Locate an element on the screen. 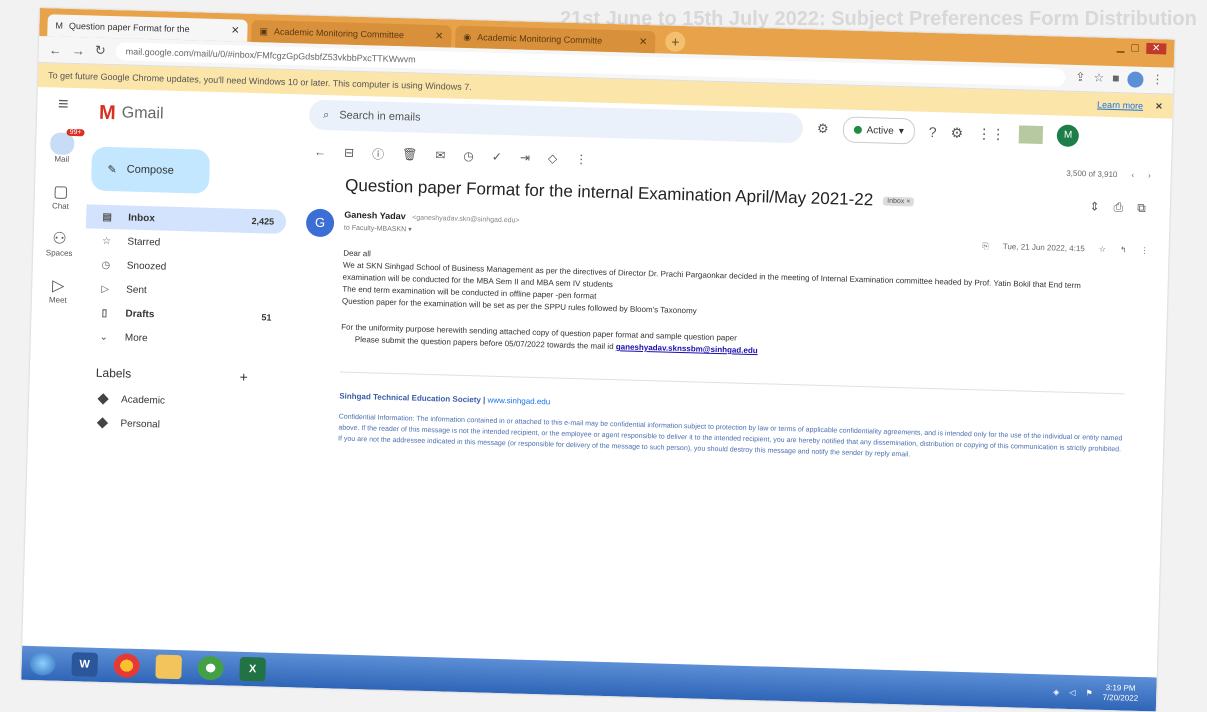 The width and height of the screenshot is (1207, 712). chevron-left-icon: ‹ is located at coordinates (1132, 174).